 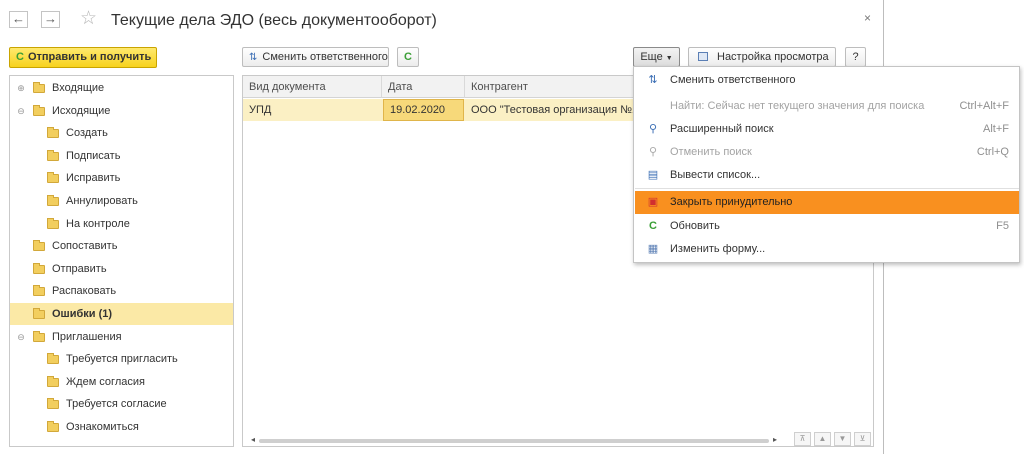 I want to click on tree-item: Аннулировать, so click(x=121, y=201).